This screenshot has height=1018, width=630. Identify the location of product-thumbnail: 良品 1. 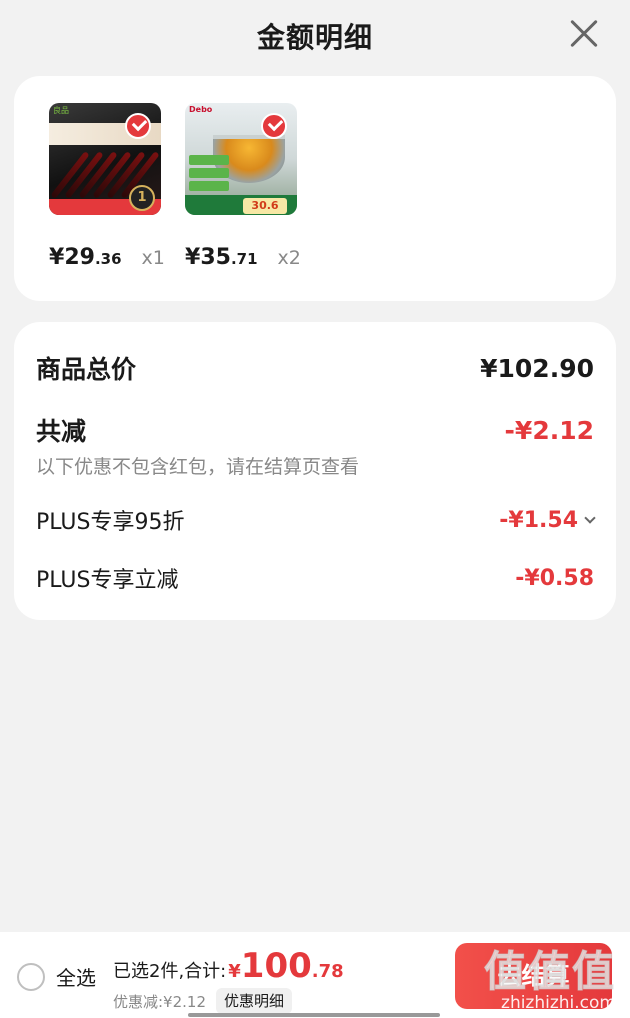
(105, 159).